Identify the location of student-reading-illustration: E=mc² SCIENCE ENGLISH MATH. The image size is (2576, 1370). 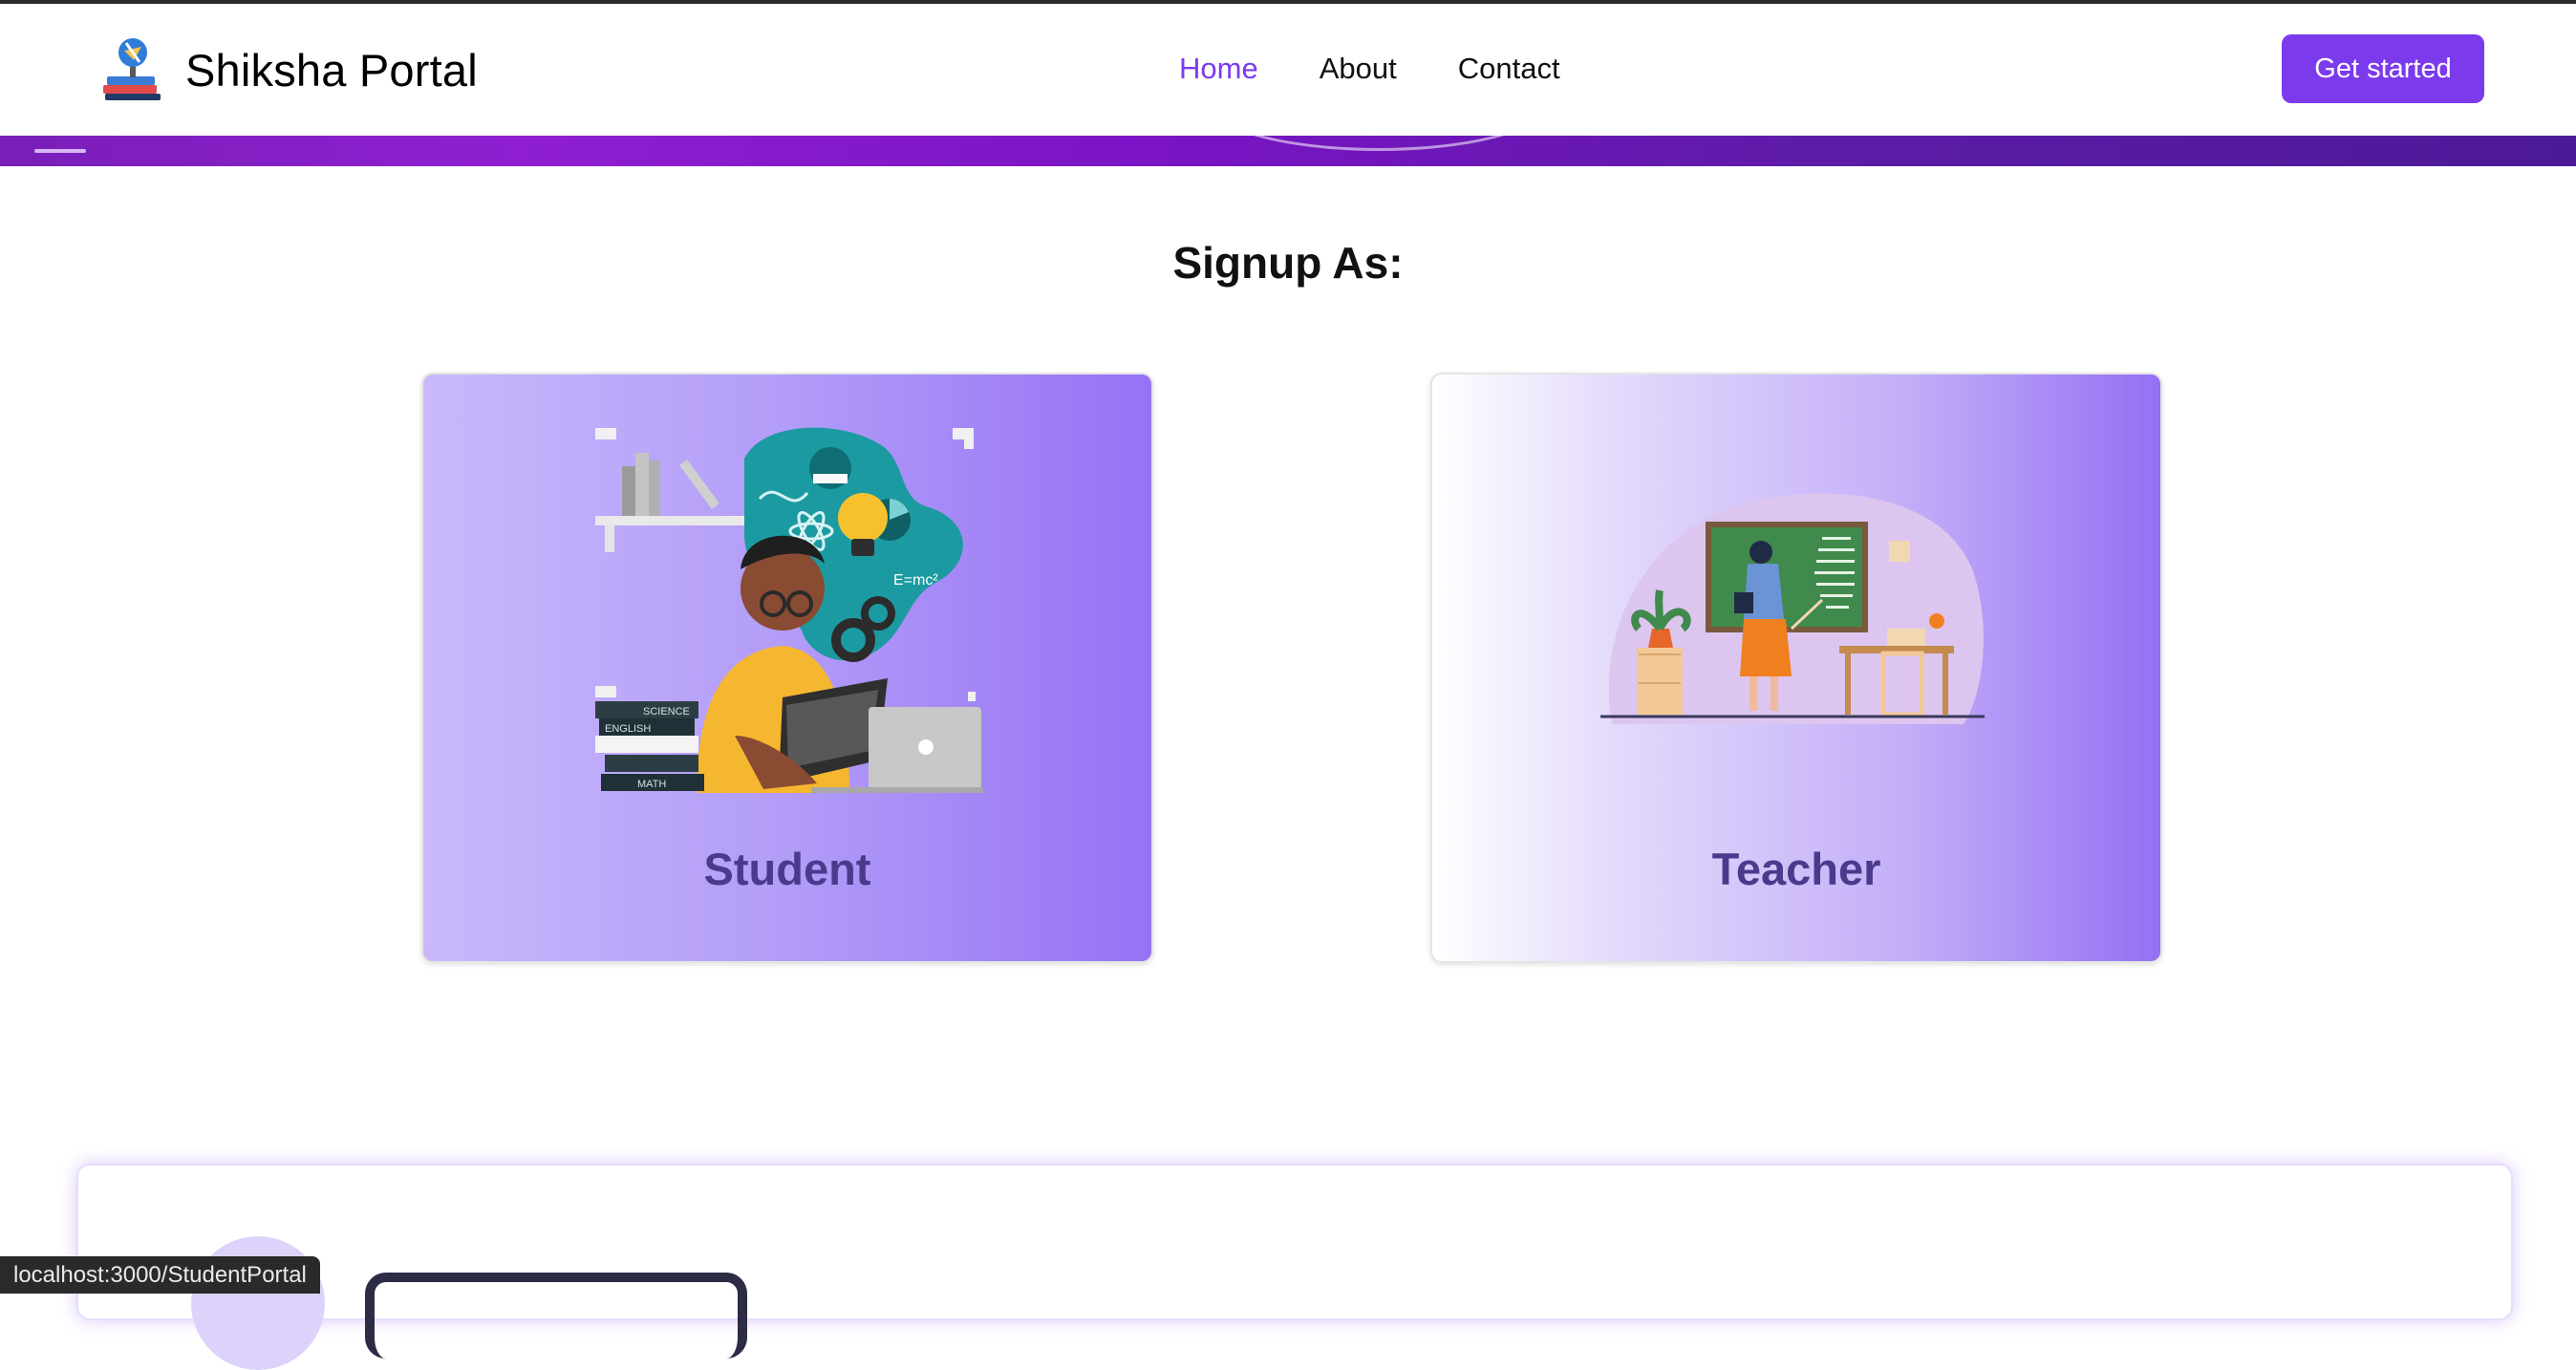
(789, 610).